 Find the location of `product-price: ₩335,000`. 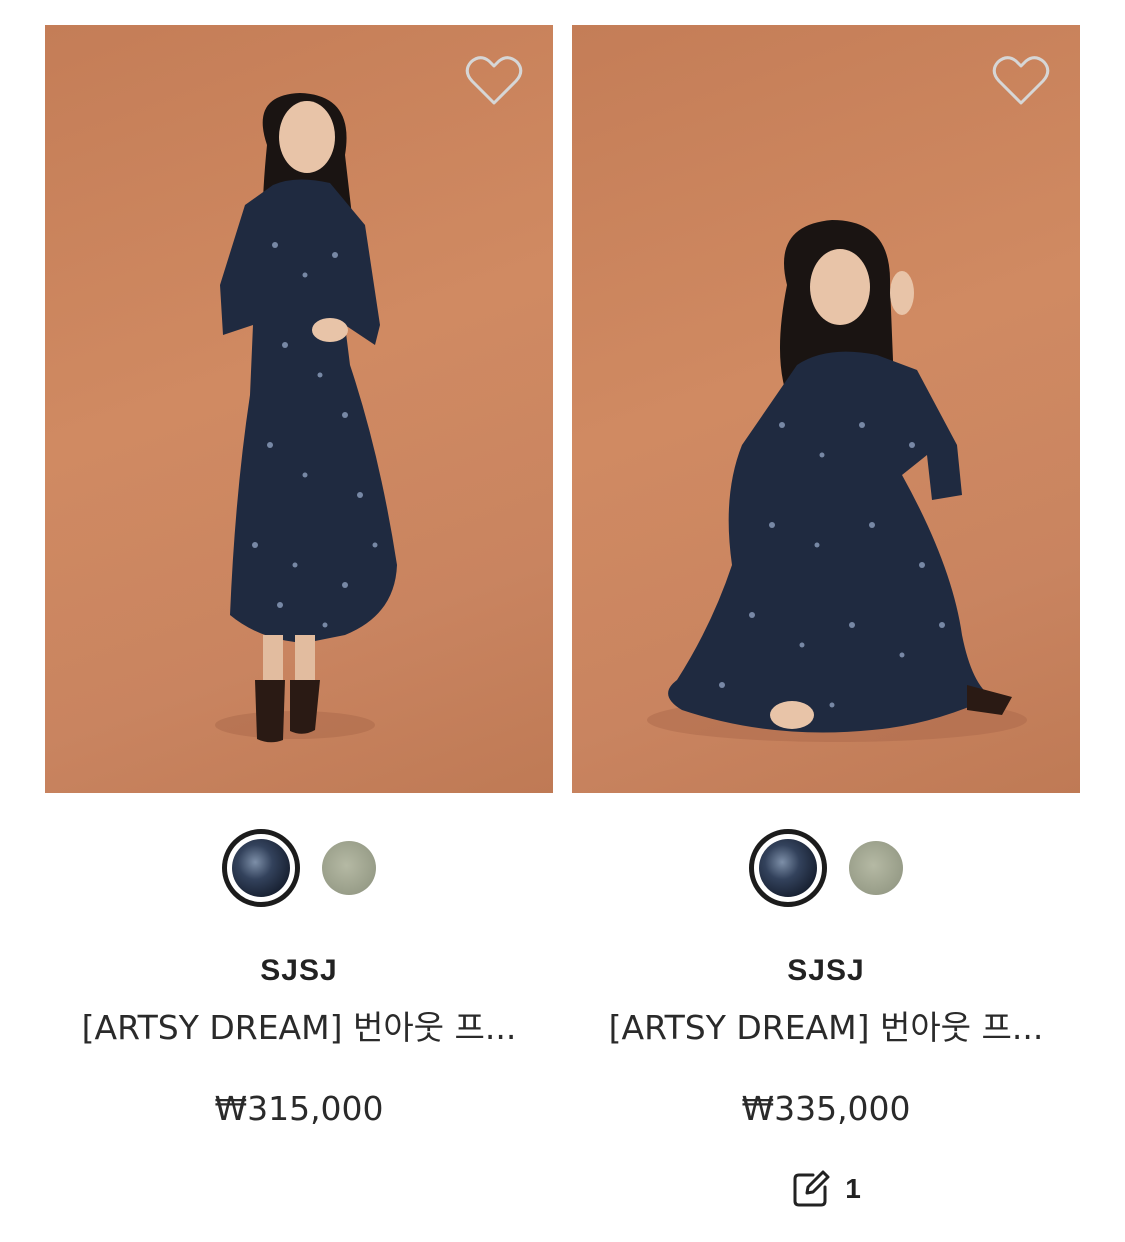

product-price: ₩335,000 is located at coordinates (826, 1108).